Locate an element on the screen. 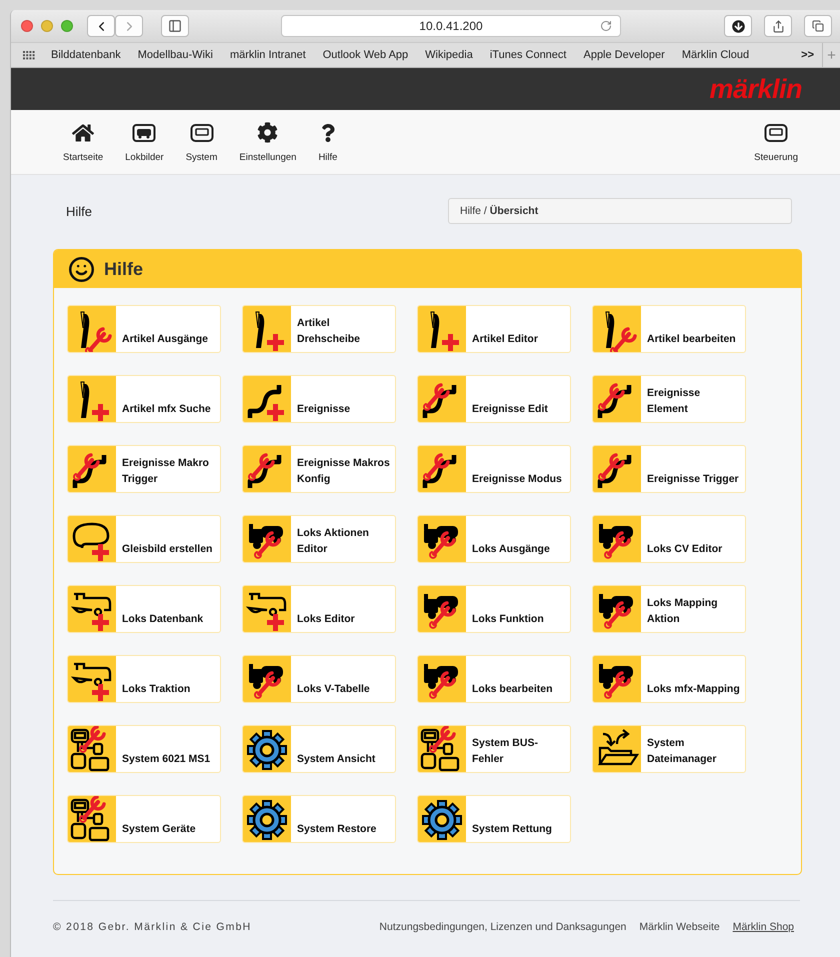 Image resolution: width=840 pixels, height=957 pixels. nav-item: Lokbilder is located at coordinates (144, 142).